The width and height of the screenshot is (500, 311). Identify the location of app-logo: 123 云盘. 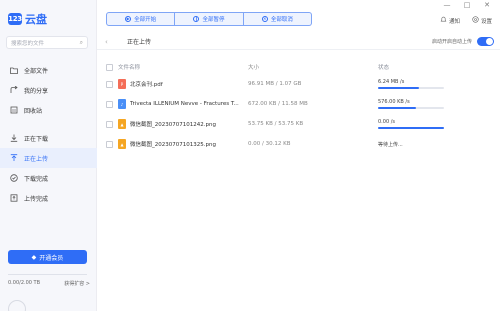
(27, 19).